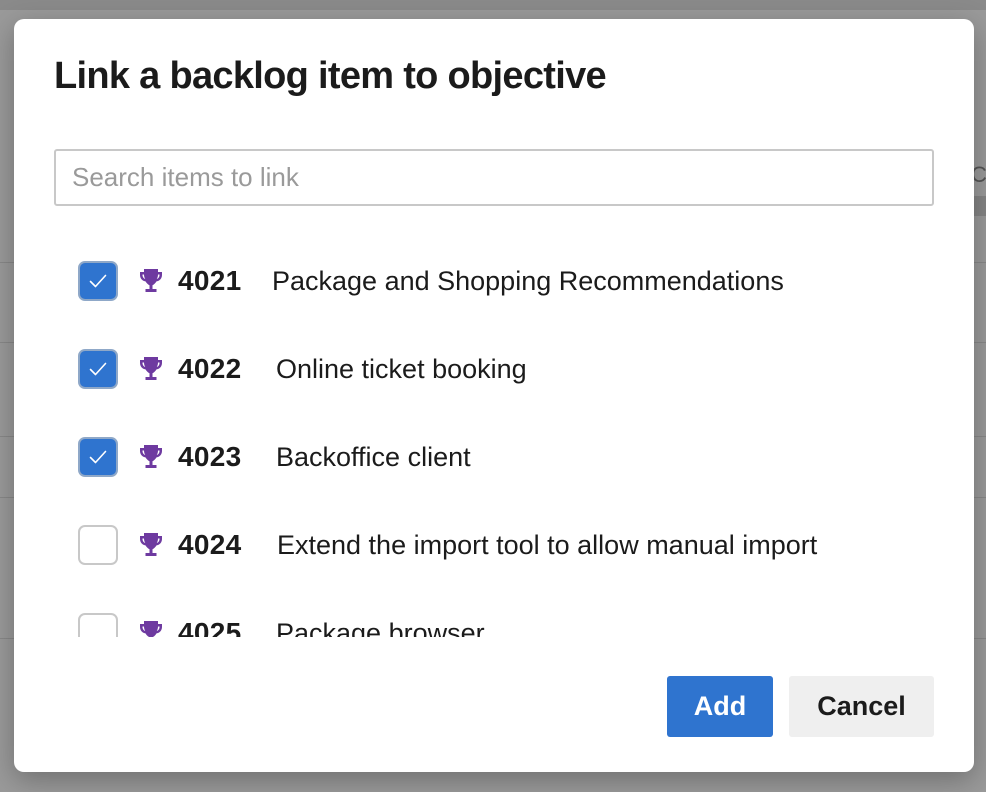 The width and height of the screenshot is (986, 792). I want to click on list-item: 4022 Online ticket booking, so click(494, 369).